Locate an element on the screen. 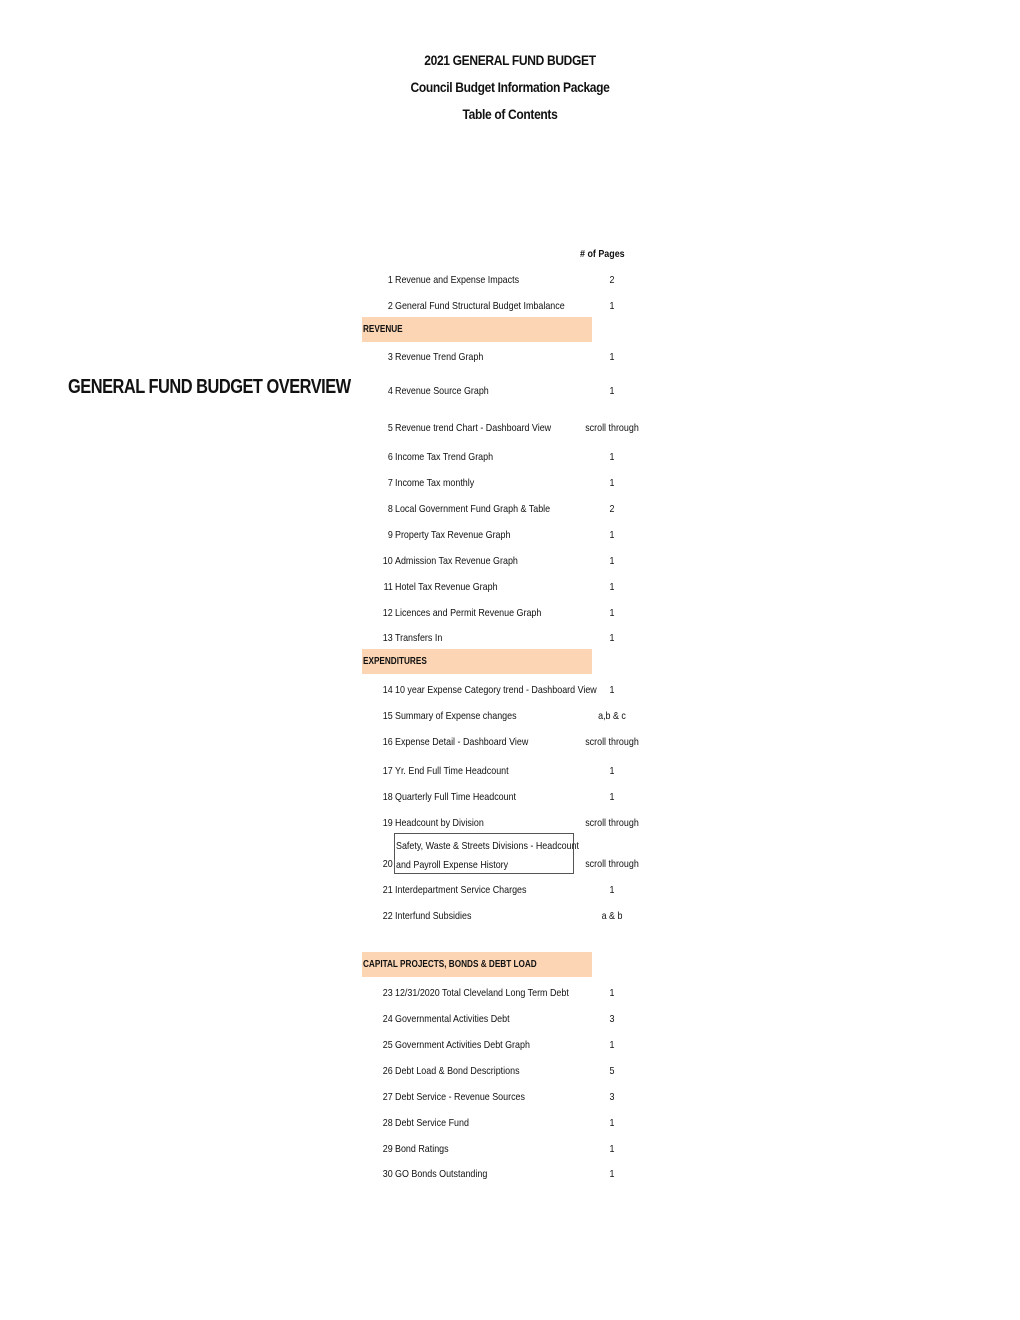  item-label: Local Government Fund Graph & Table is located at coordinates (473, 509).